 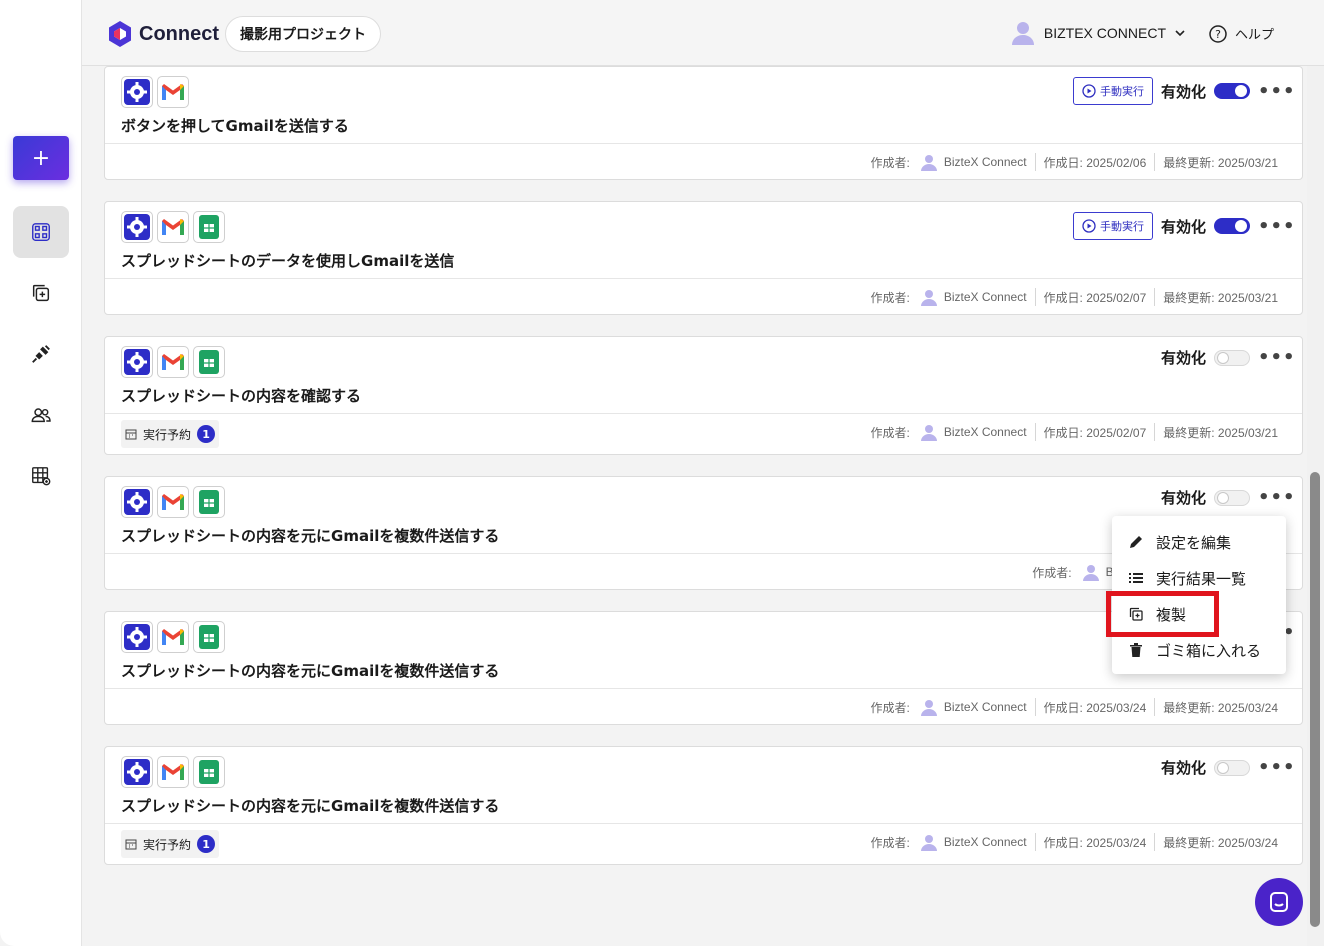 I want to click on table-icon, so click(x=41, y=476).